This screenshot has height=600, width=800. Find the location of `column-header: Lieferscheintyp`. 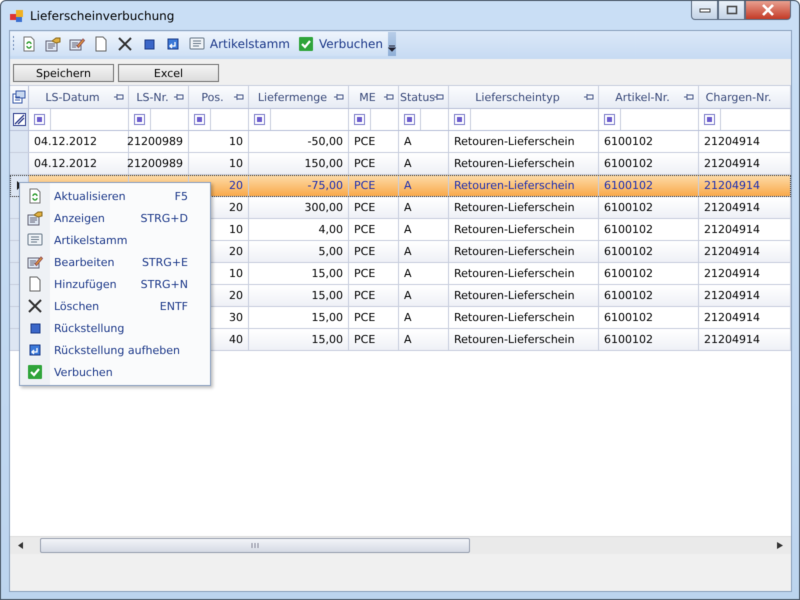

column-header: Lieferscheintyp is located at coordinates (524, 97).